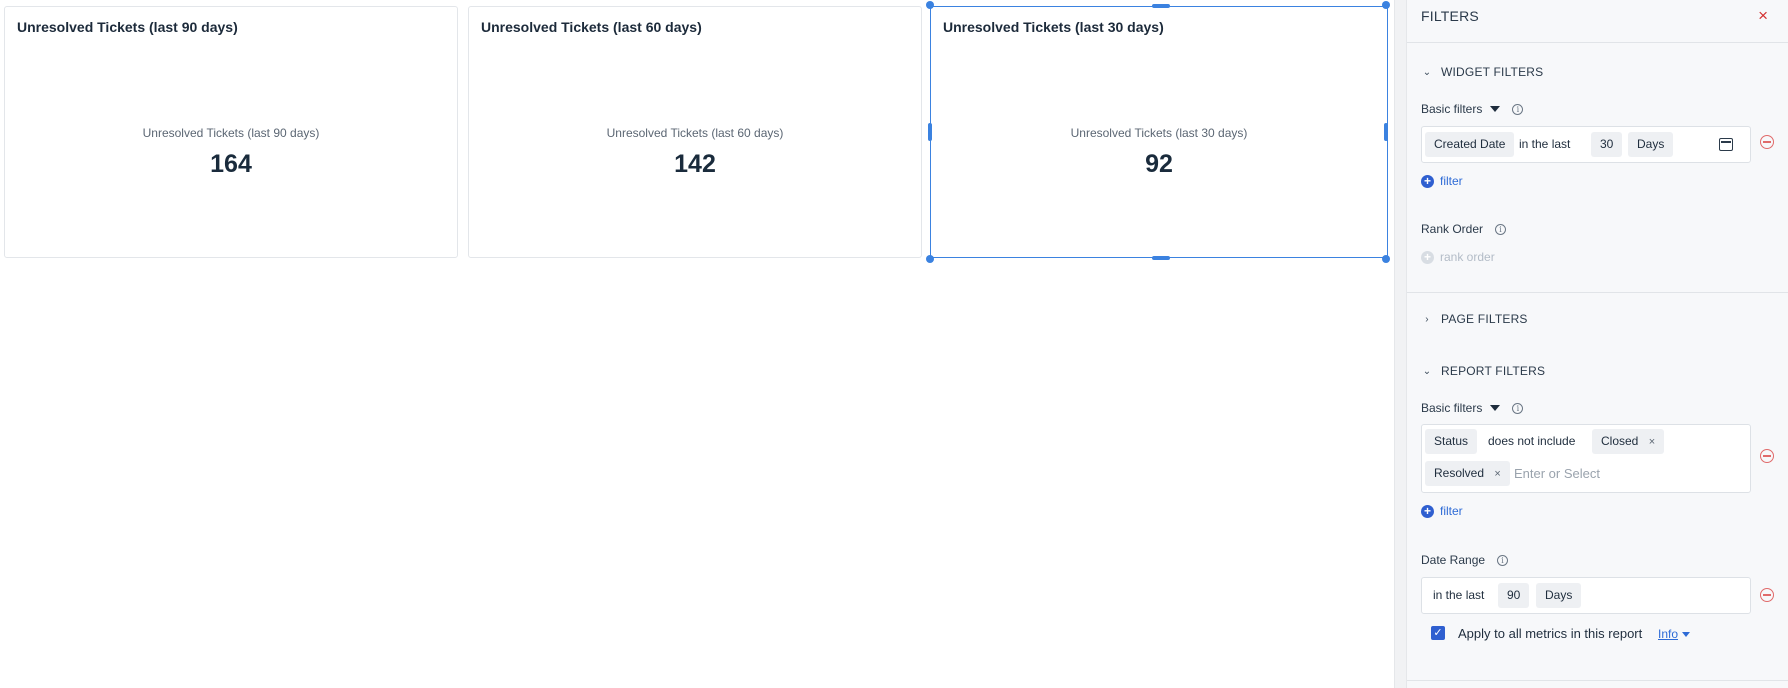 The image size is (1788, 688). I want to click on date-range-unit-chip: Days, so click(1559, 595).